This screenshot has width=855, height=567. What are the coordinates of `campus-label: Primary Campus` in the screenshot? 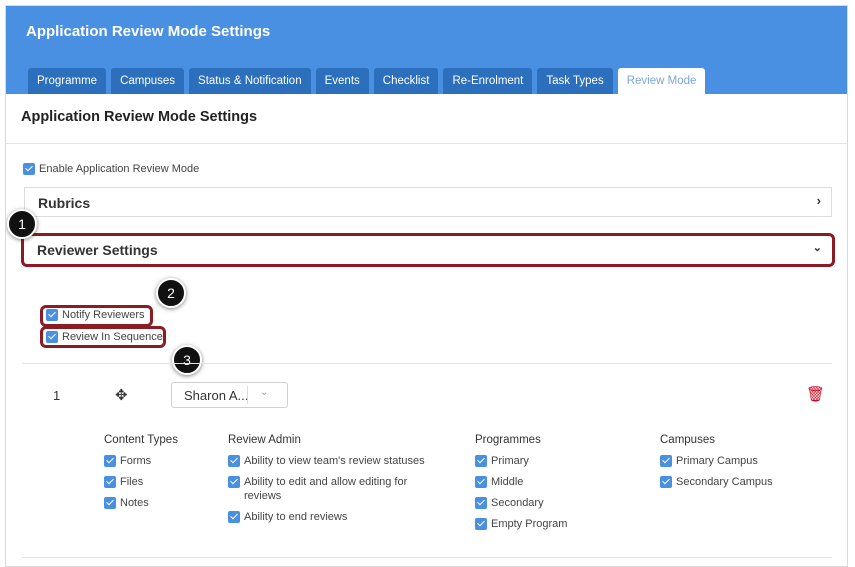 It's located at (717, 461).